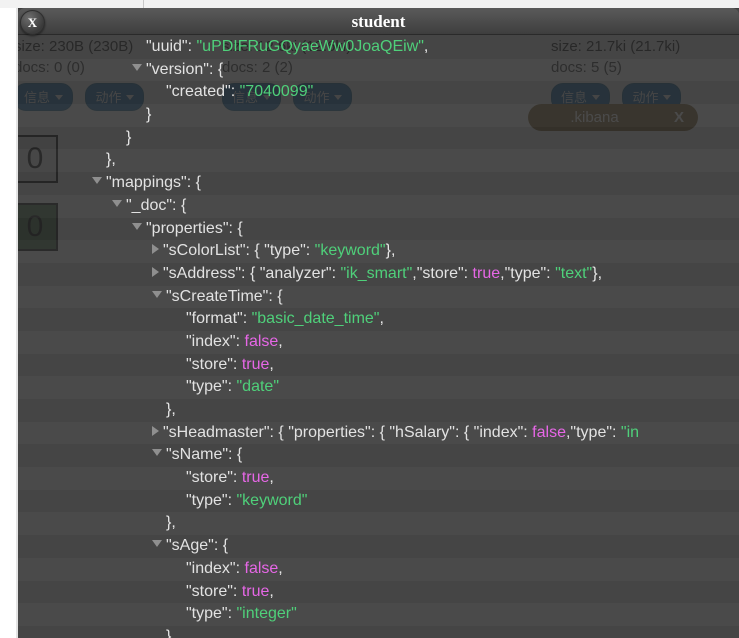 The image size is (739, 638). Describe the element at coordinates (378, 92) in the screenshot. I see `json-line: "created": "7040099"` at that location.